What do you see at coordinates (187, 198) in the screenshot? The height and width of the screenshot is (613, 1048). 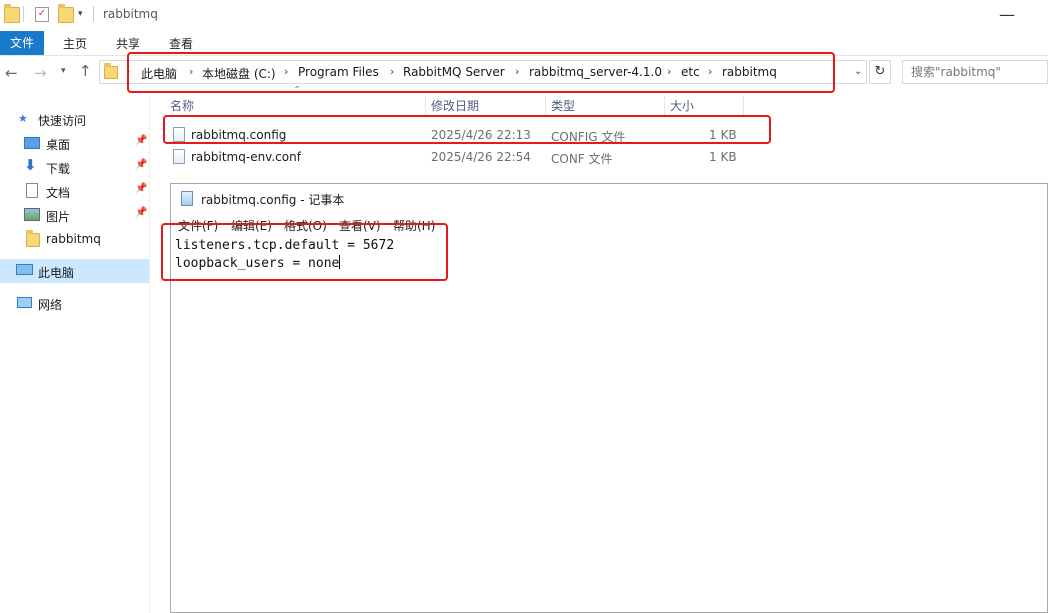 I see `notepad-icon` at bounding box center [187, 198].